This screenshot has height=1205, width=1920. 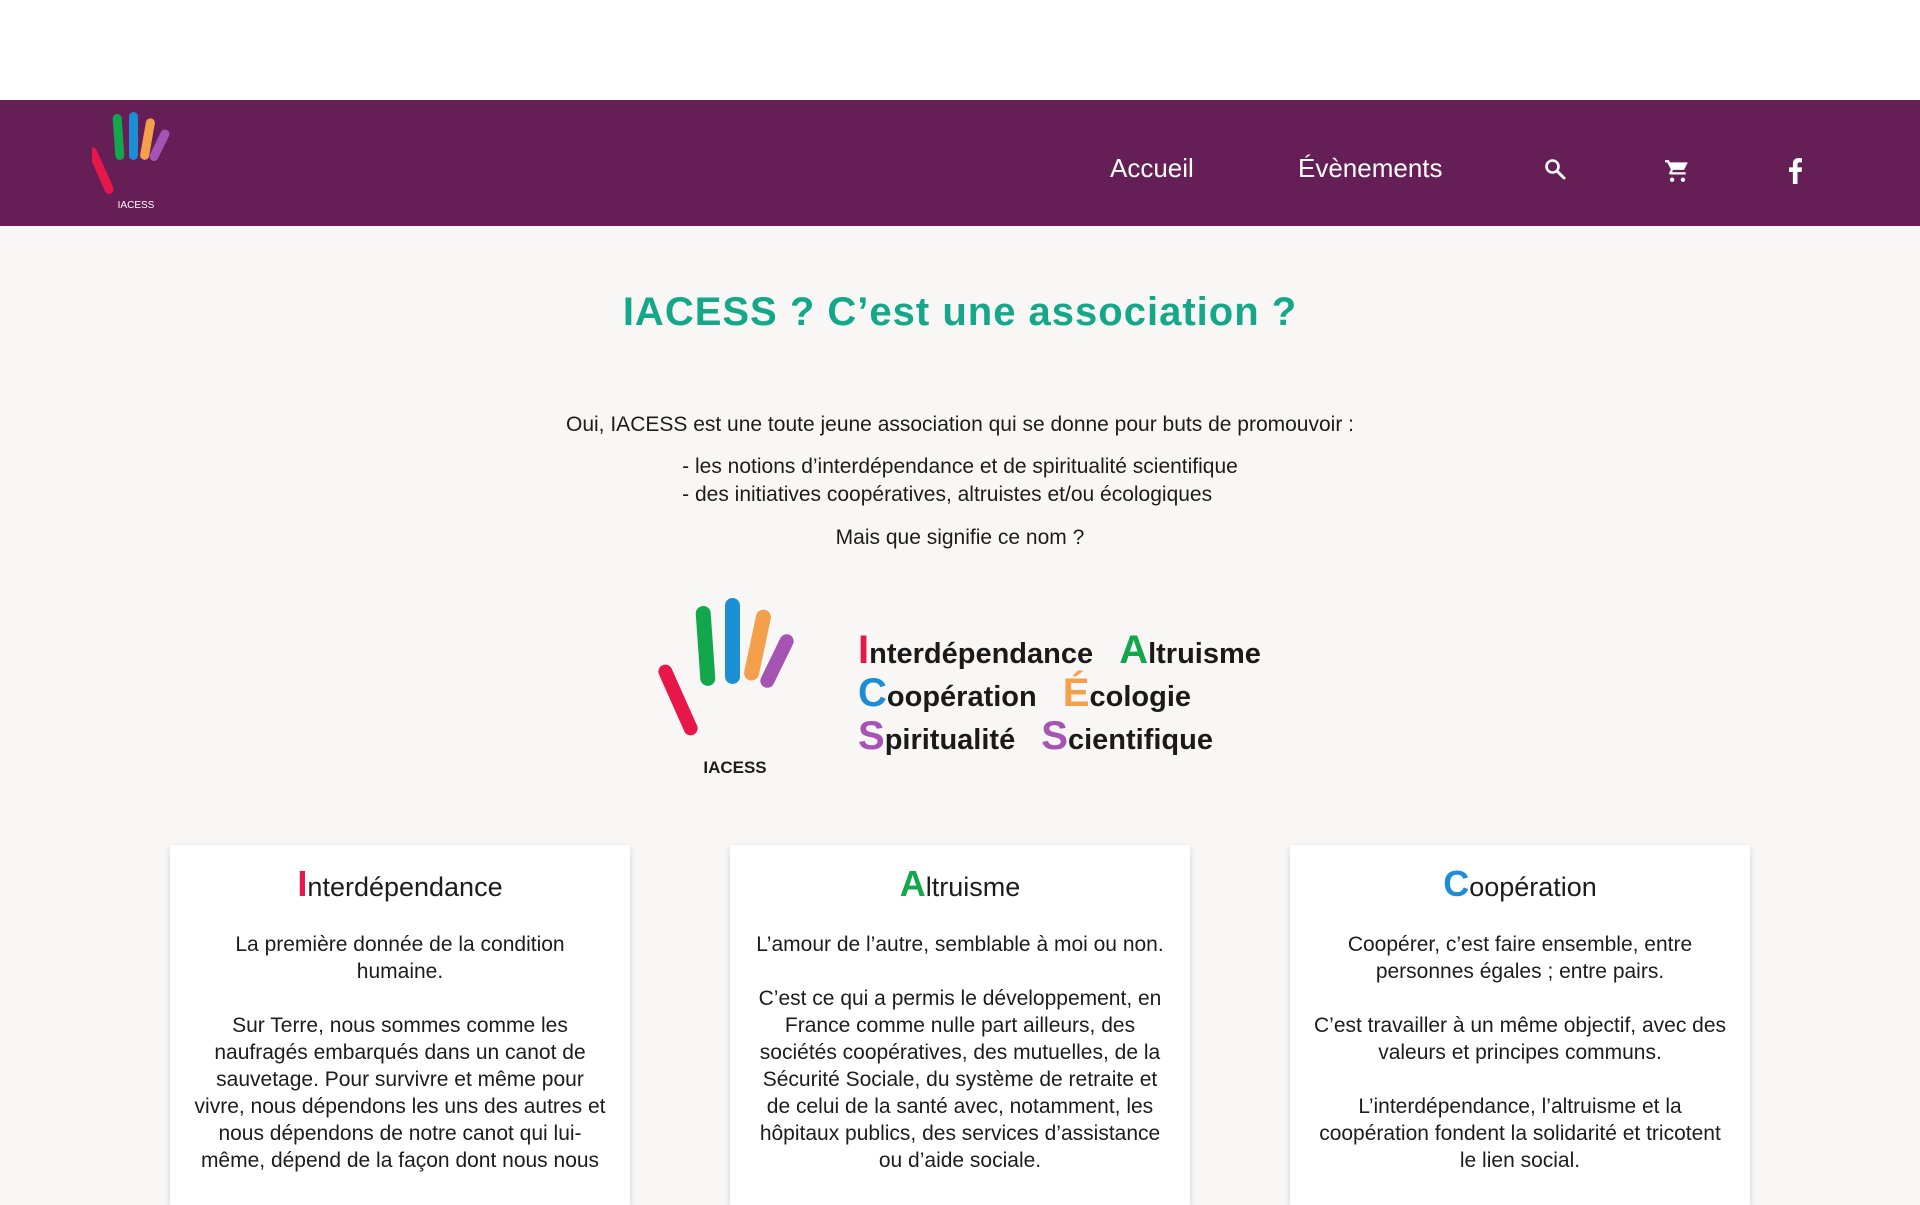 I want to click on acronym-word-scientifique: Scientifique, so click(x=1127, y=738).